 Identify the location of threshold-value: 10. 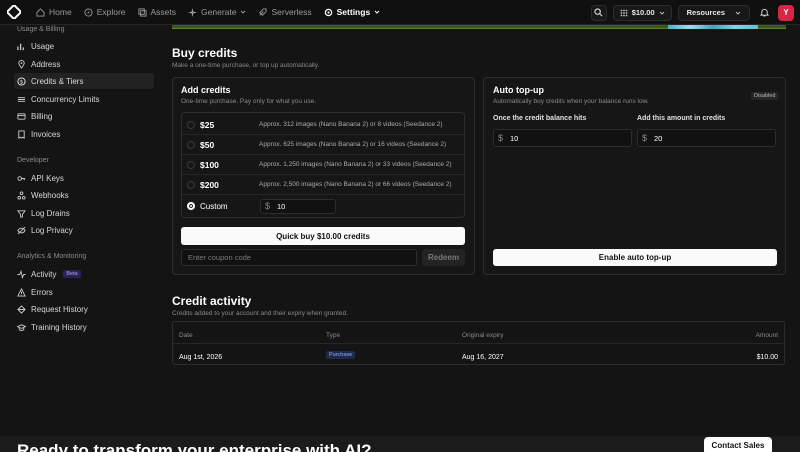
(514, 138).